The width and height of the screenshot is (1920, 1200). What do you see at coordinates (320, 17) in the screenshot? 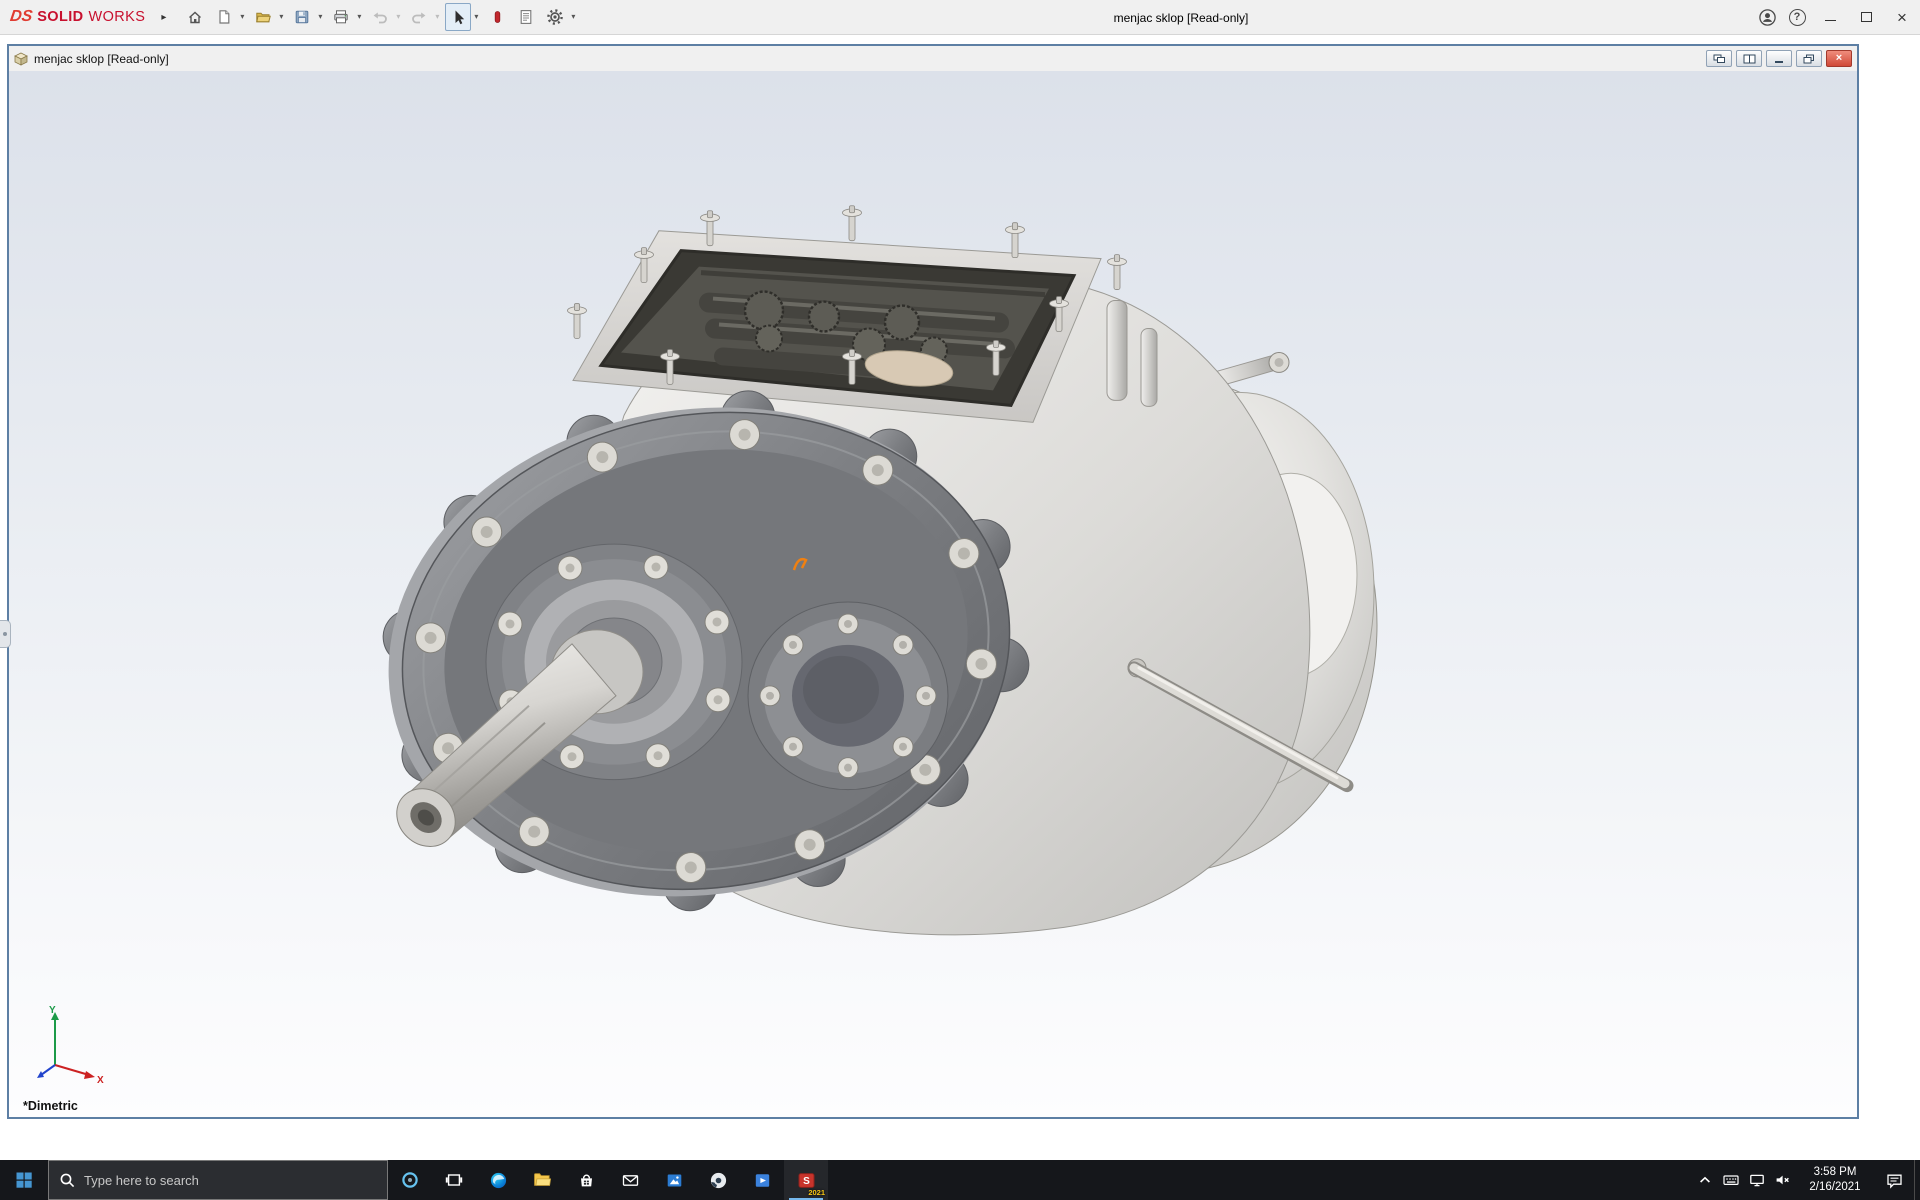
I see `save-dropdown: ▾` at bounding box center [320, 17].